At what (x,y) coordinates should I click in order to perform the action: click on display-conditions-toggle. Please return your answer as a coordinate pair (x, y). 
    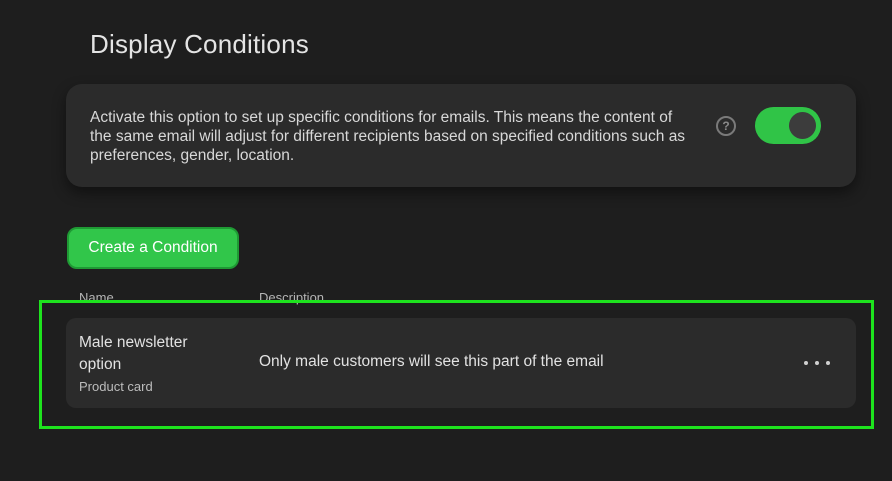
    Looking at the image, I should click on (788, 125).